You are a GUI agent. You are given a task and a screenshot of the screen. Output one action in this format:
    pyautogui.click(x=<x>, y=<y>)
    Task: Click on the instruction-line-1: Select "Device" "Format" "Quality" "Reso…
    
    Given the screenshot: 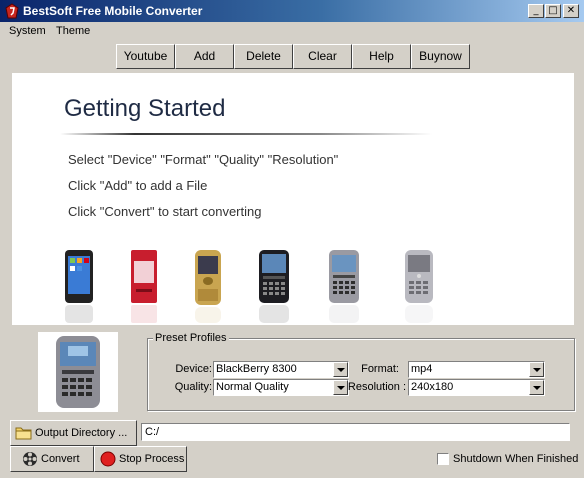 What is the action you would take?
    pyautogui.click(x=203, y=159)
    